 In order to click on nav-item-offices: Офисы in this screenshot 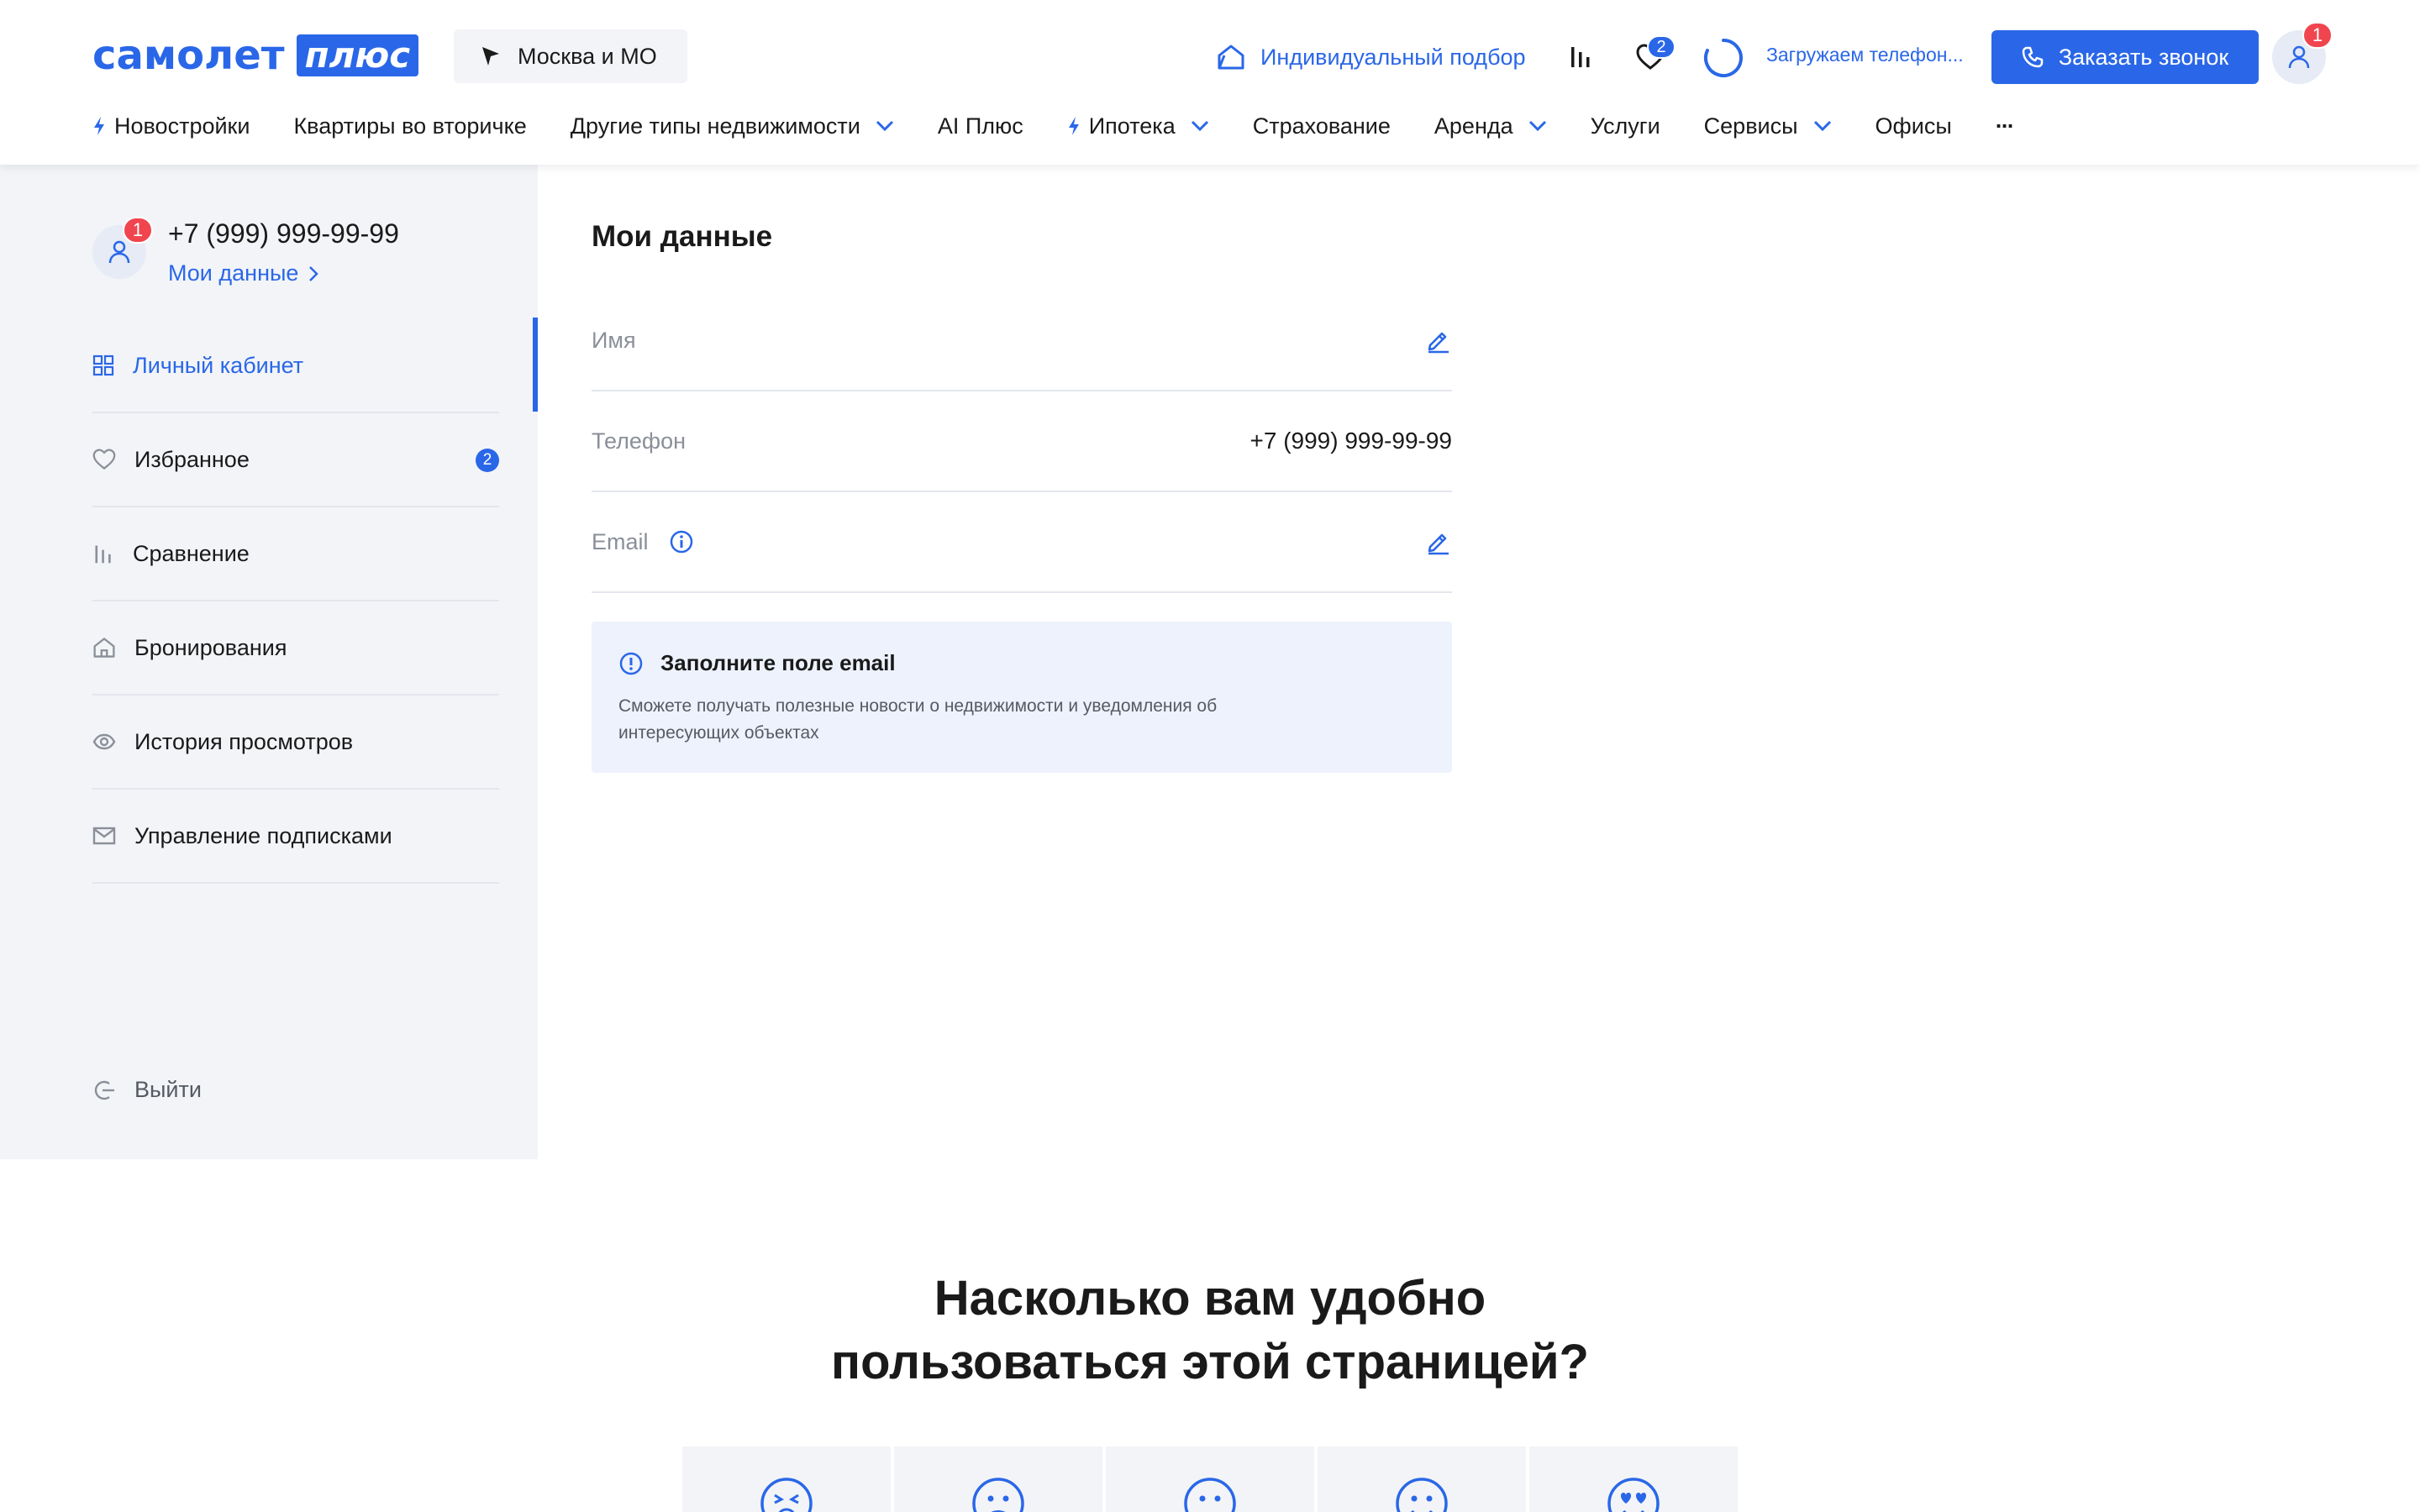, I will do `click(1914, 126)`.